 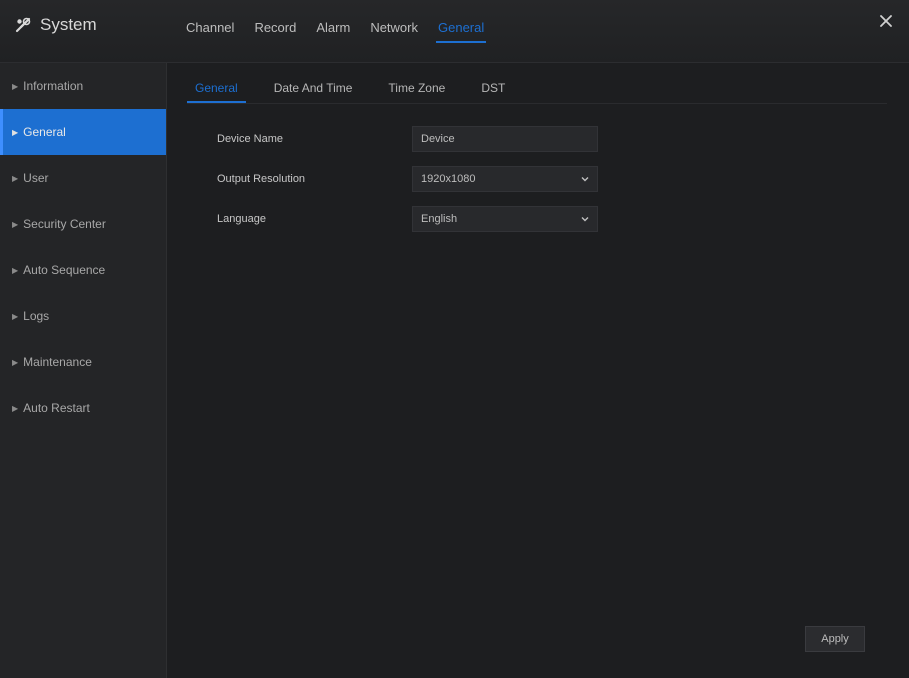 I want to click on tab-general: General, so click(x=461, y=30).